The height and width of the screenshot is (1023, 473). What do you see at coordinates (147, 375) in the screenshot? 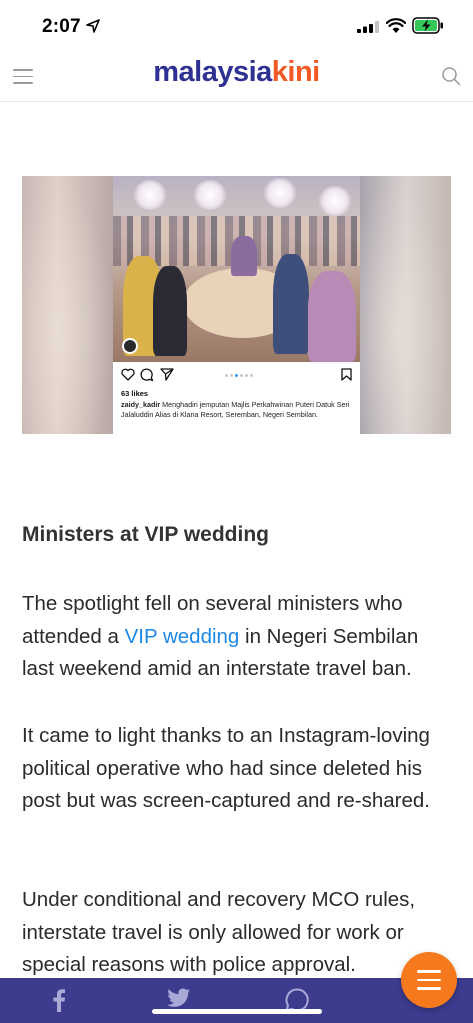
I see `comment-icon` at bounding box center [147, 375].